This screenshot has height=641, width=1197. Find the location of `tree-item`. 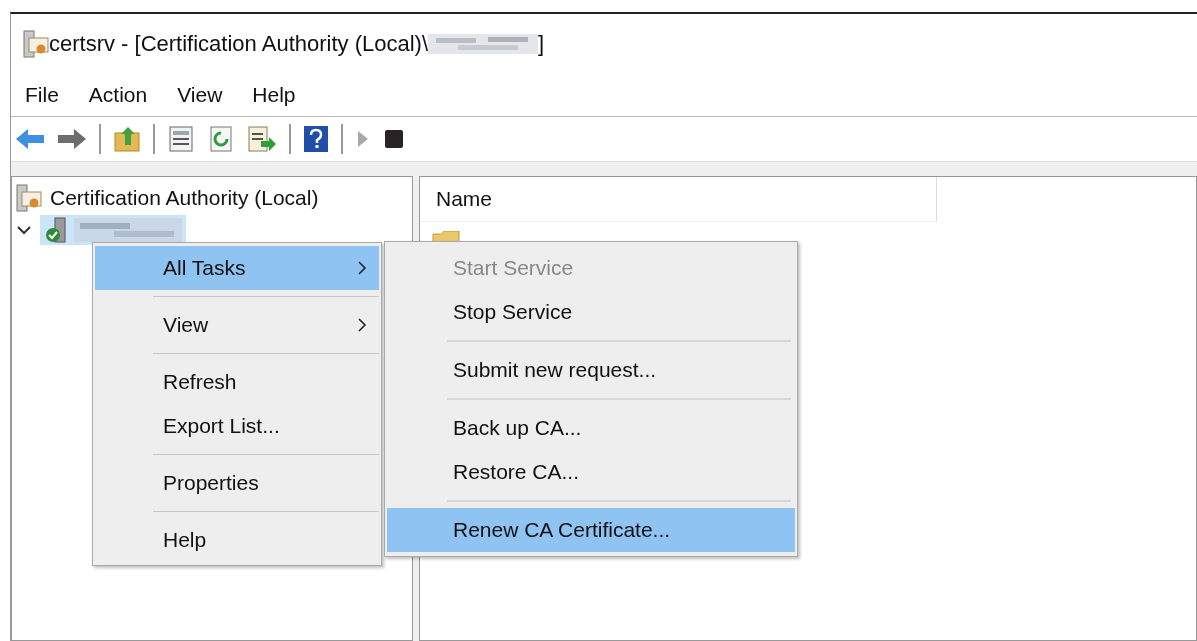

tree-item is located at coordinates (113, 230).